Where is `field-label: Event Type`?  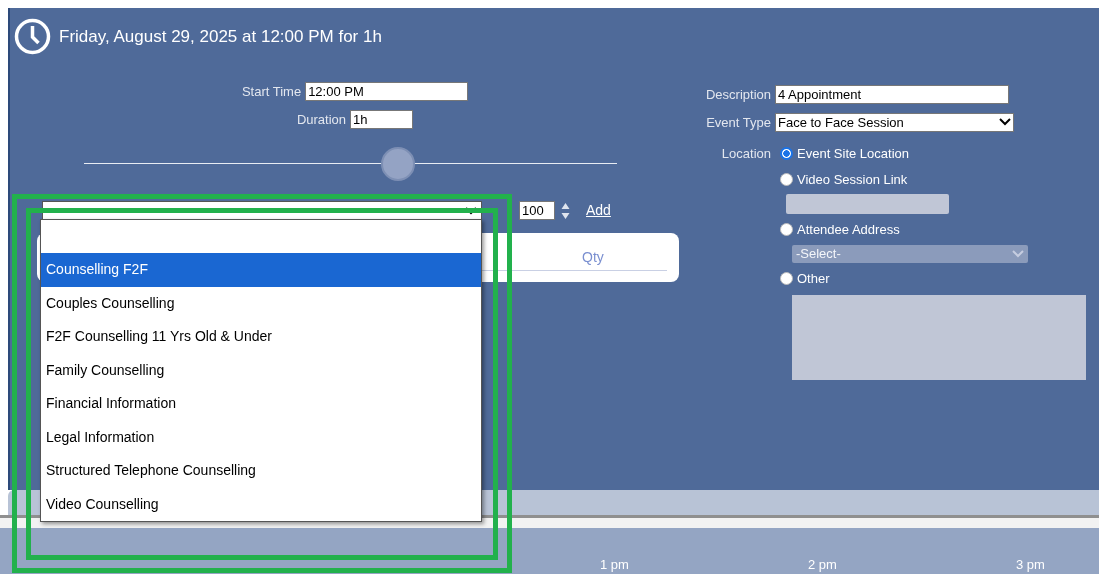
field-label: Event Type is located at coordinates (738, 122).